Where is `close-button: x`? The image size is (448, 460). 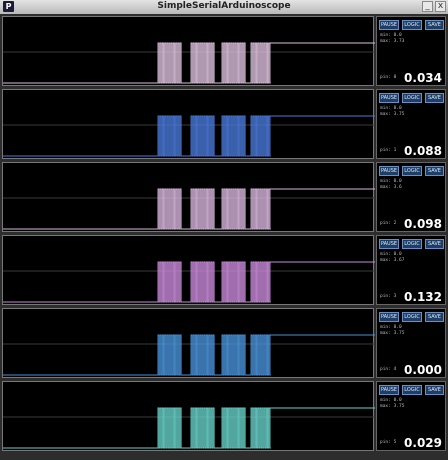
close-button: x is located at coordinates (440, 6).